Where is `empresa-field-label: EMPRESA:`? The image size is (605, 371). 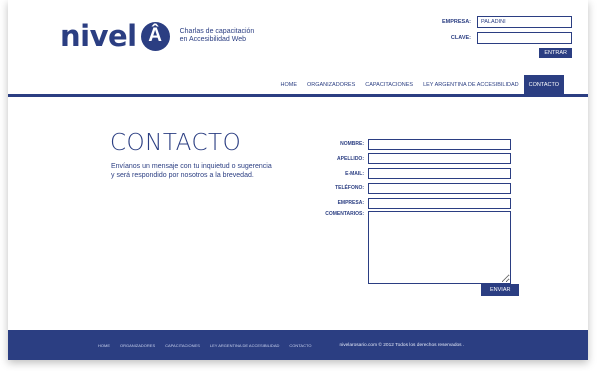 empresa-field-label: EMPRESA: is located at coordinates (350, 203).